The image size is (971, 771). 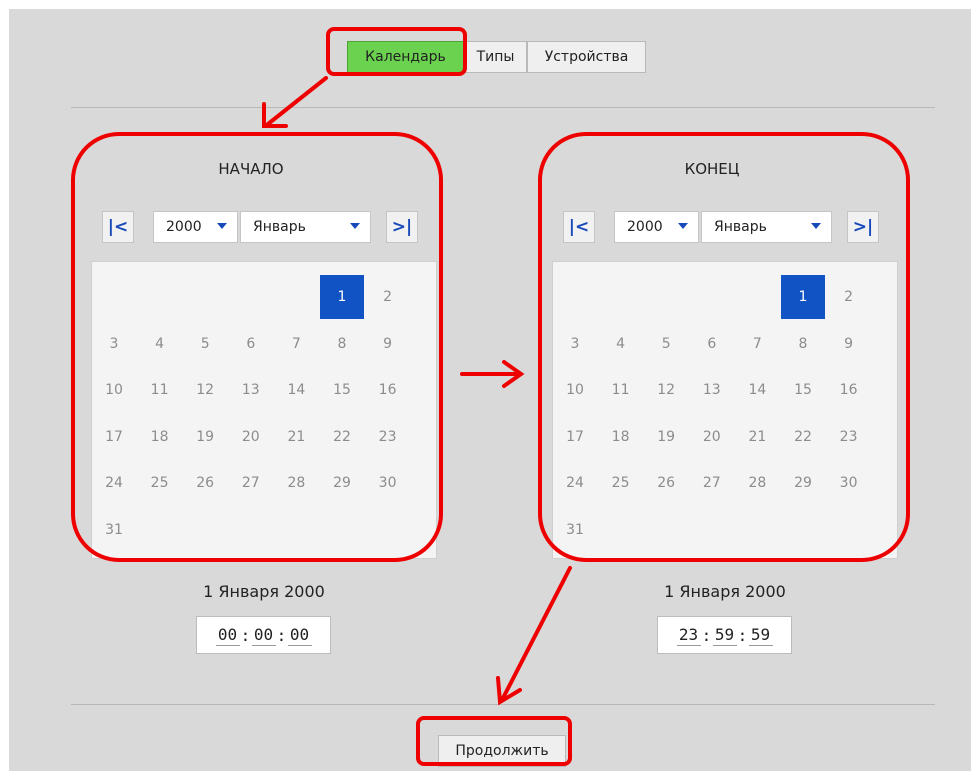 What do you see at coordinates (760, 635) in the screenshot?
I see `end-seconds: 59` at bounding box center [760, 635].